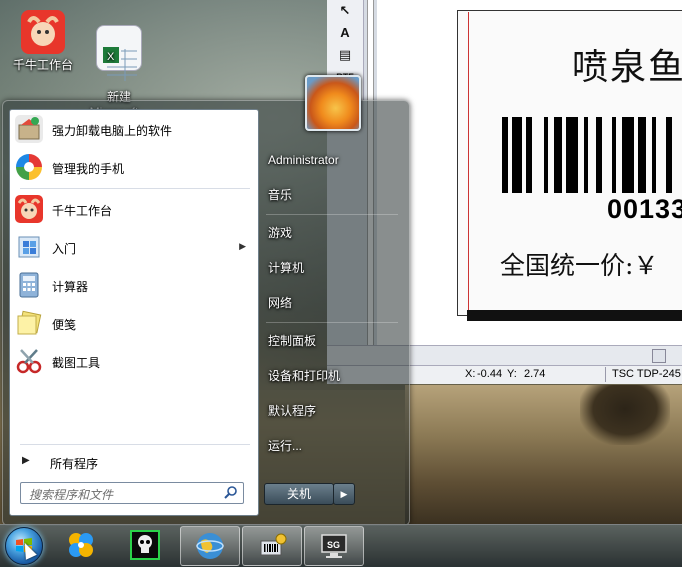 The height and width of the screenshot is (567, 682). What do you see at coordinates (134, 361) in the screenshot?
I see `program-item-snipping-tool: 截图工具` at bounding box center [134, 361].